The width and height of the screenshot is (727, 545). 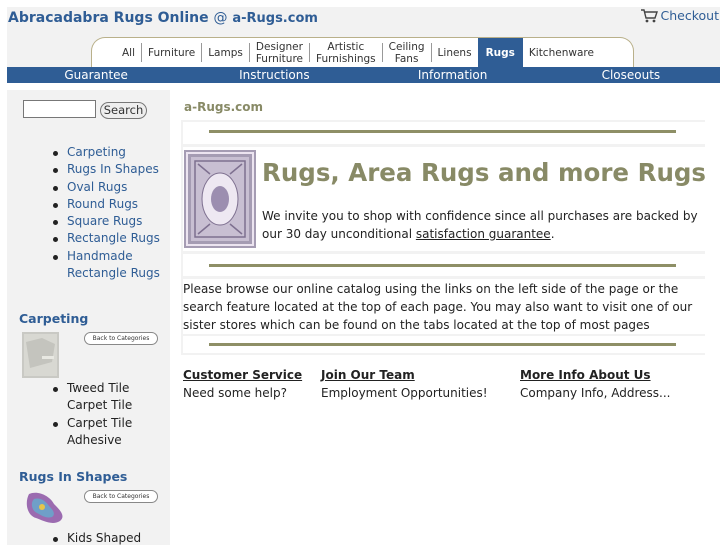 I want to click on search-button: Search, so click(x=123, y=110).